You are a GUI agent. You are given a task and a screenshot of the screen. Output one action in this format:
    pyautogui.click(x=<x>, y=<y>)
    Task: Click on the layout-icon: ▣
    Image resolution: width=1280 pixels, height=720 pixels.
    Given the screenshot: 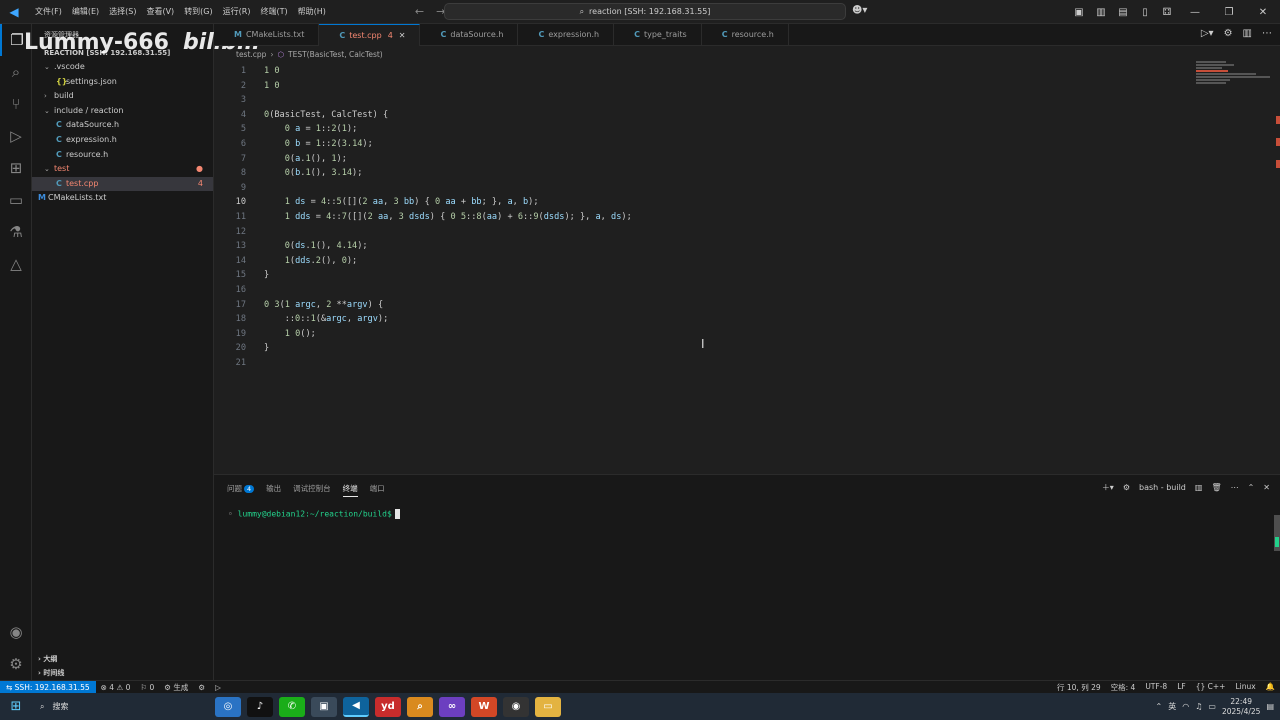 What is the action you would take?
    pyautogui.click(x=1079, y=12)
    